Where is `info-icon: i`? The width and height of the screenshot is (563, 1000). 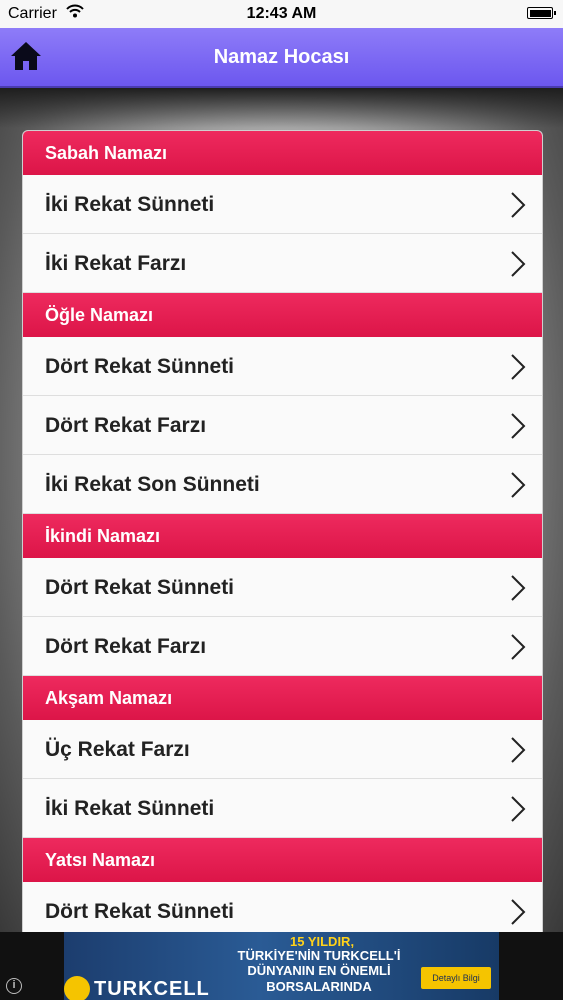
info-icon: i is located at coordinates (14, 986).